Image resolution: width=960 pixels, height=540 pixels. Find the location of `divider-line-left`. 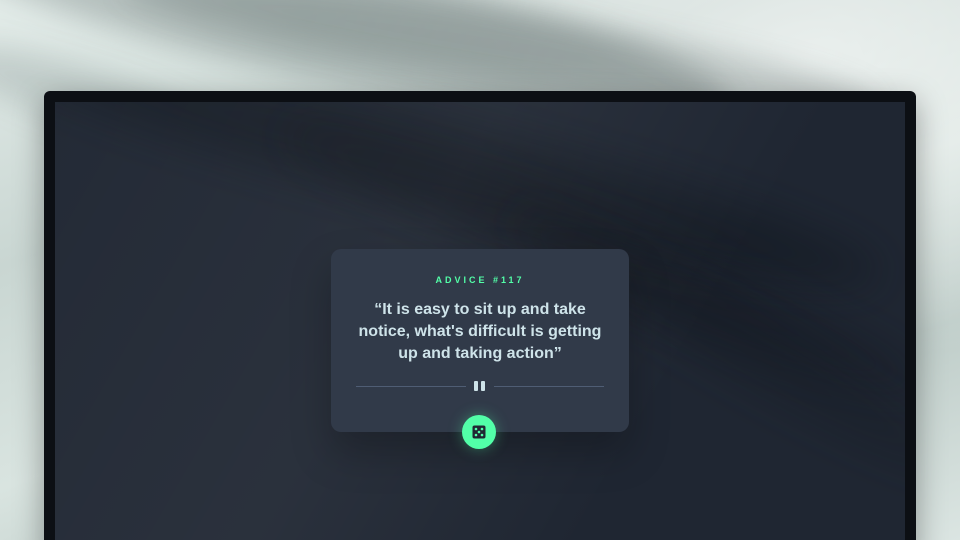

divider-line-left is located at coordinates (411, 386).